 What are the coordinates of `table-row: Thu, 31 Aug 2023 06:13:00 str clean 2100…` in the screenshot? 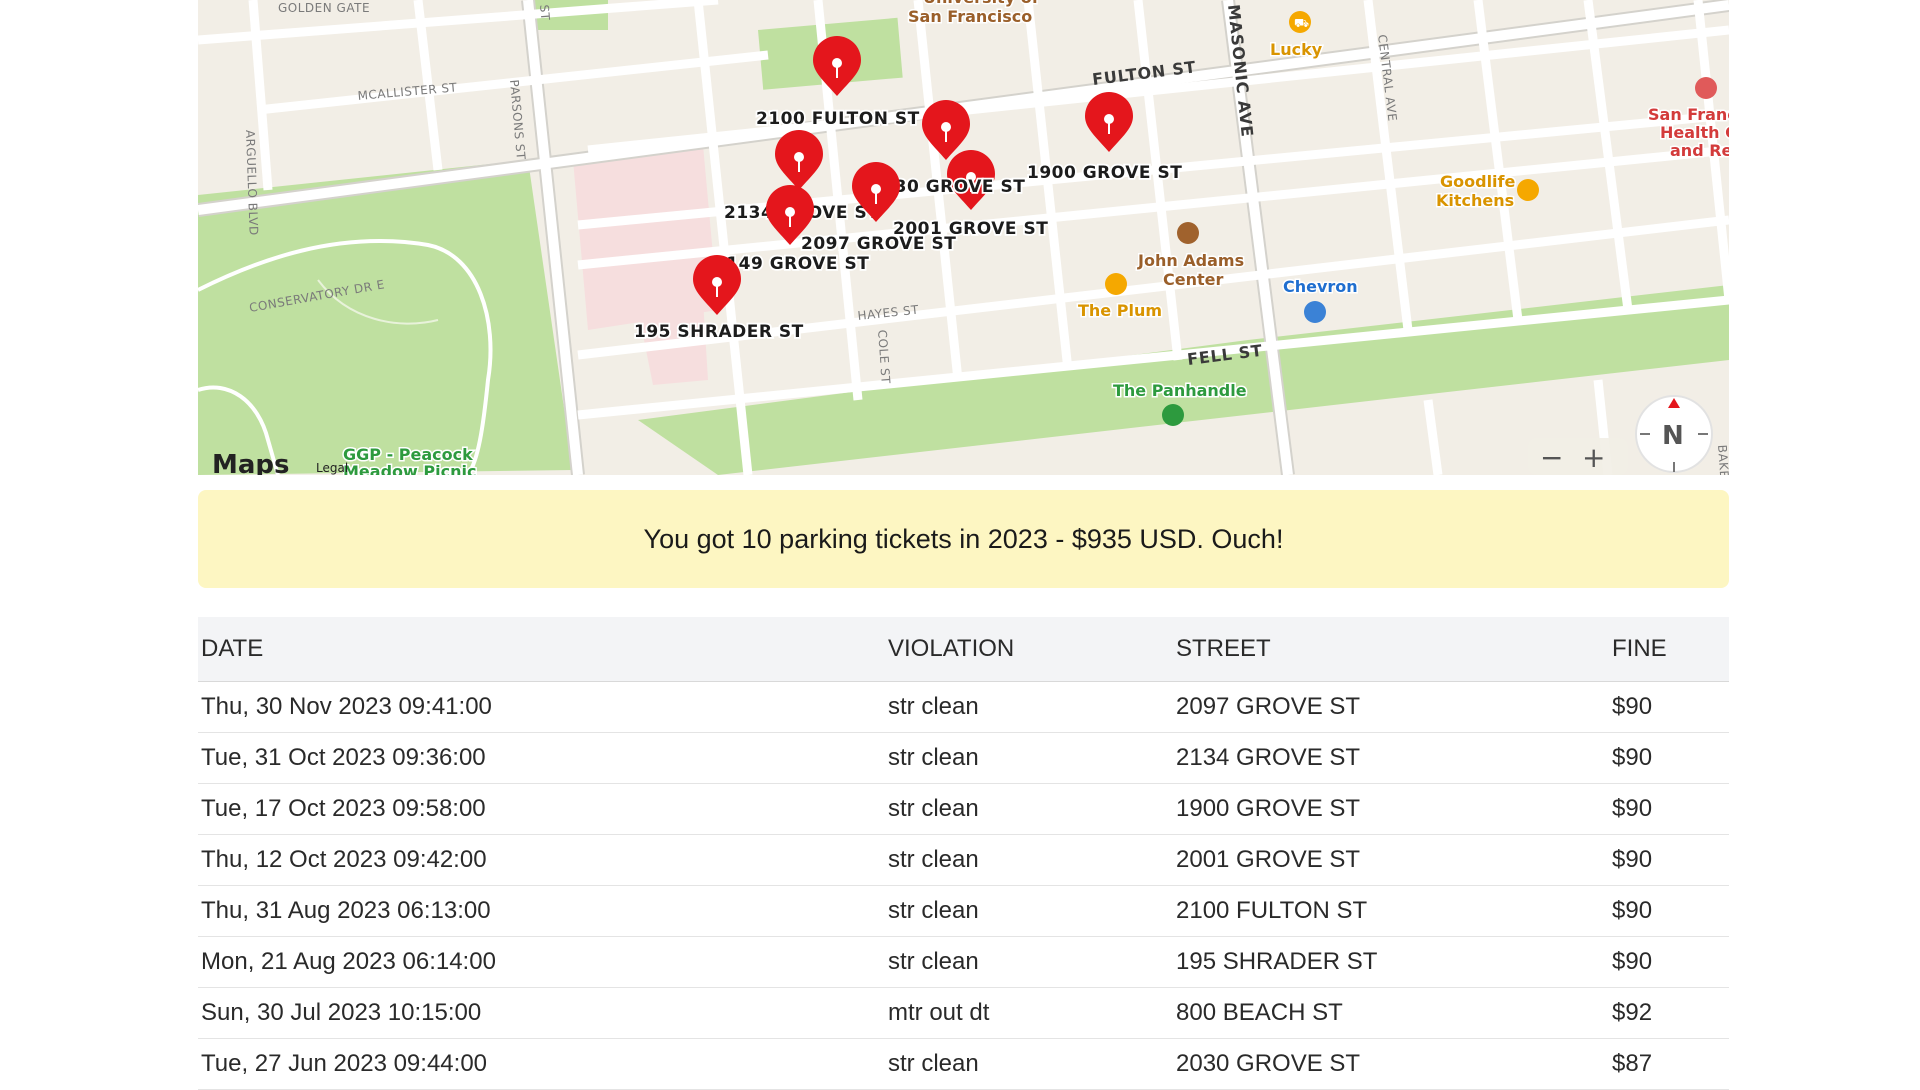 It's located at (963, 911).